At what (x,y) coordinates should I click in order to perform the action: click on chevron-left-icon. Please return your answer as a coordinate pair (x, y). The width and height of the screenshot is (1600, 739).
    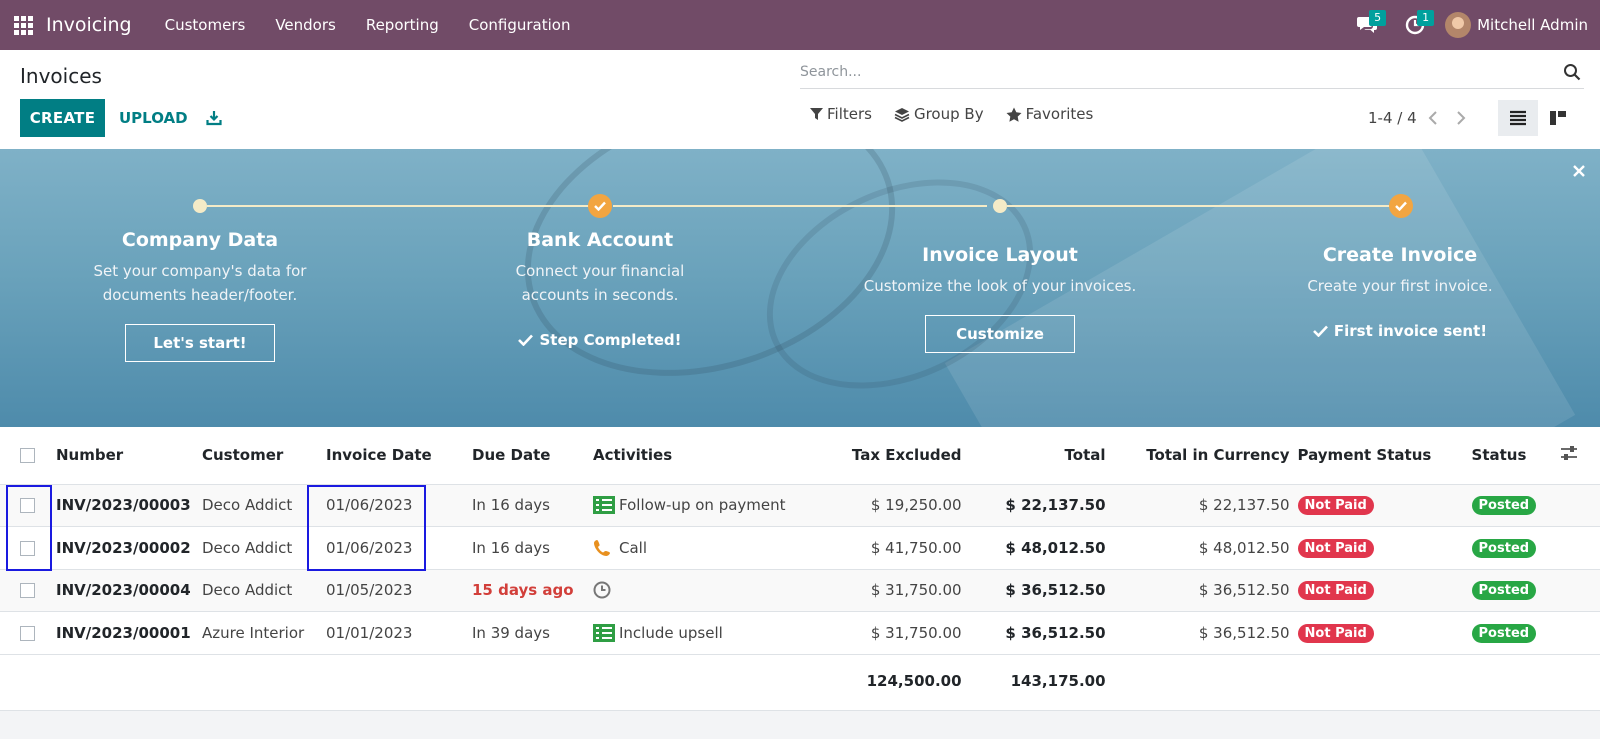
    Looking at the image, I should click on (1432, 118).